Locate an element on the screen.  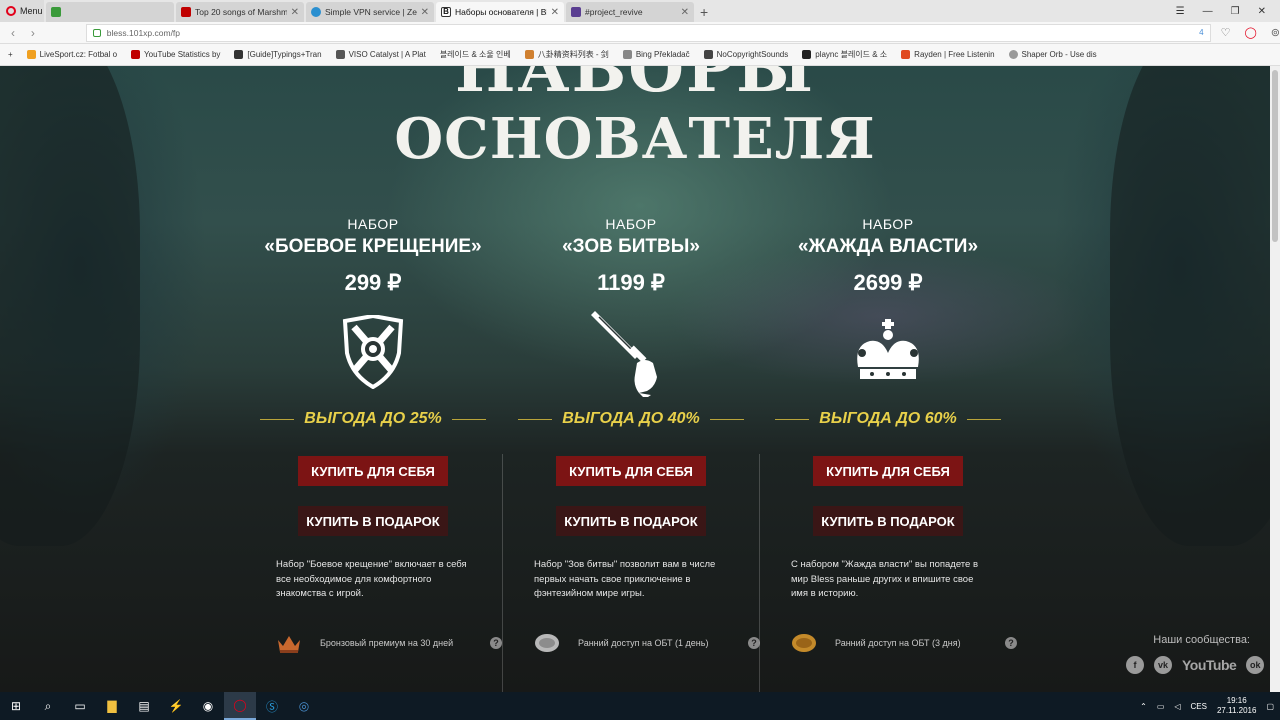
bookmark-item: Shaper Orb - Use dis is located at coordinates (1052, 54).